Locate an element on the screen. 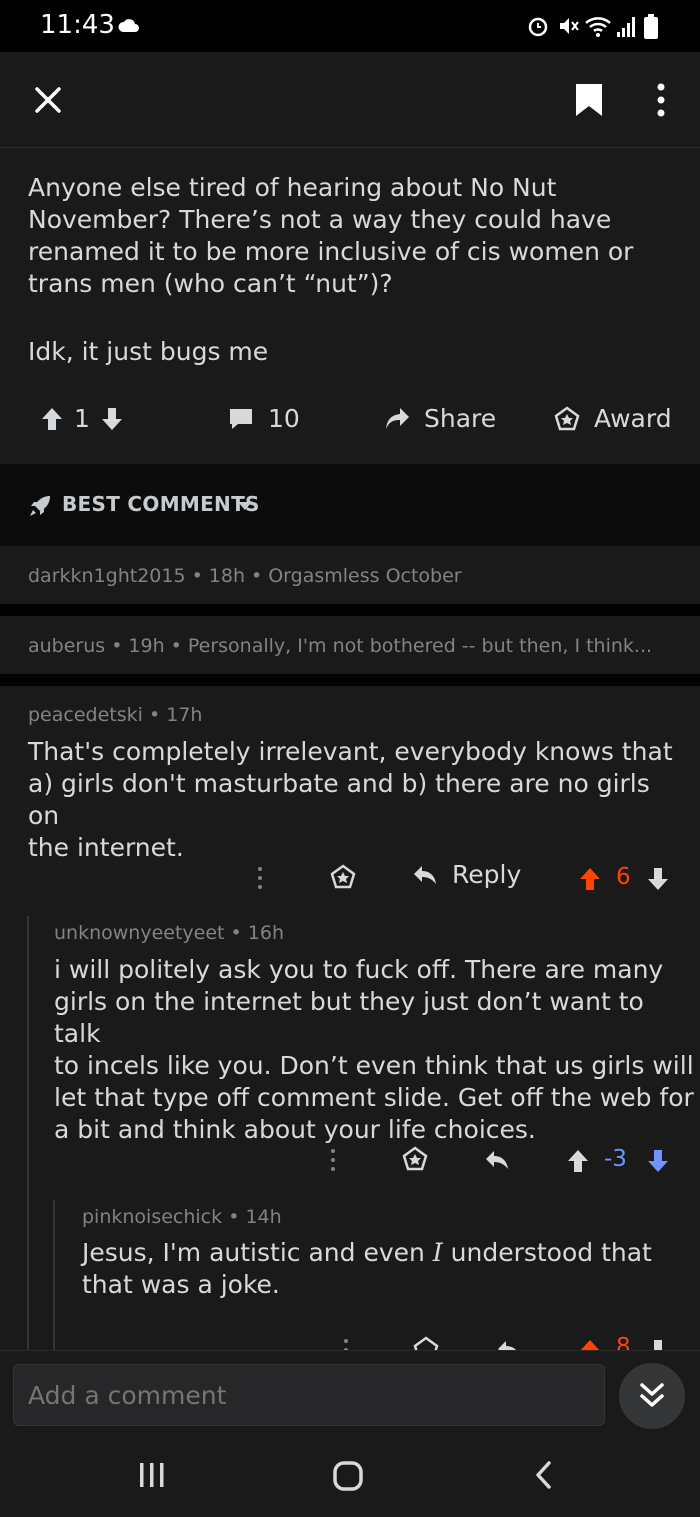 Image resolution: width=700 pixels, height=1517 pixels. post-score: 1 is located at coordinates (82, 418).